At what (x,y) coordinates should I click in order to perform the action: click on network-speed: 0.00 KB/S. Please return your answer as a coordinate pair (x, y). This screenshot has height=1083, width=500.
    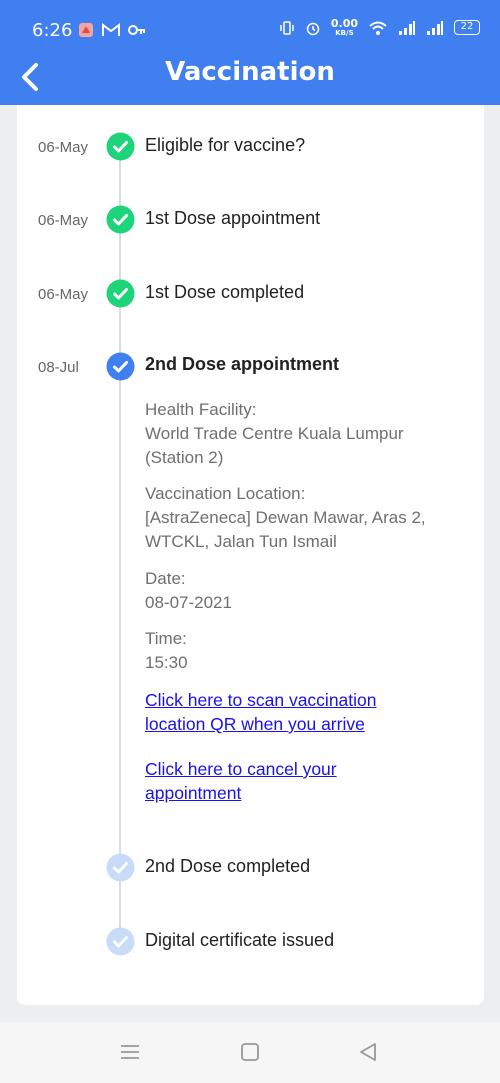
    Looking at the image, I should click on (344, 27).